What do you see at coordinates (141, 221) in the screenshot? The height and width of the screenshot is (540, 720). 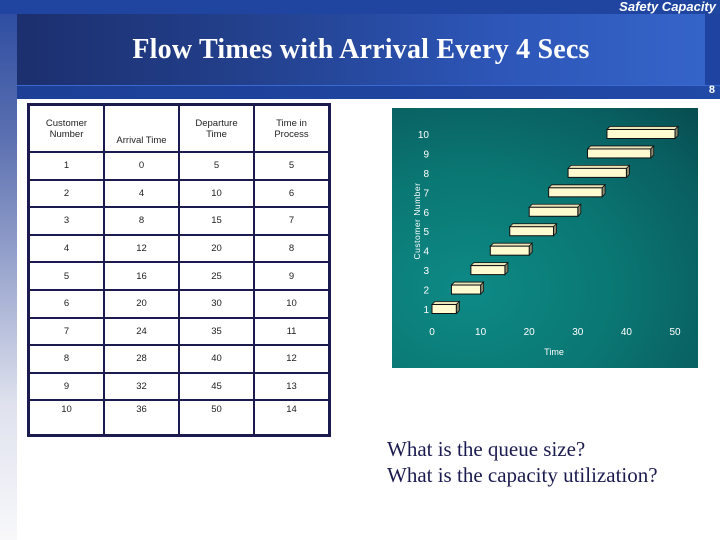 I see `cell-arrival-time: 8` at bounding box center [141, 221].